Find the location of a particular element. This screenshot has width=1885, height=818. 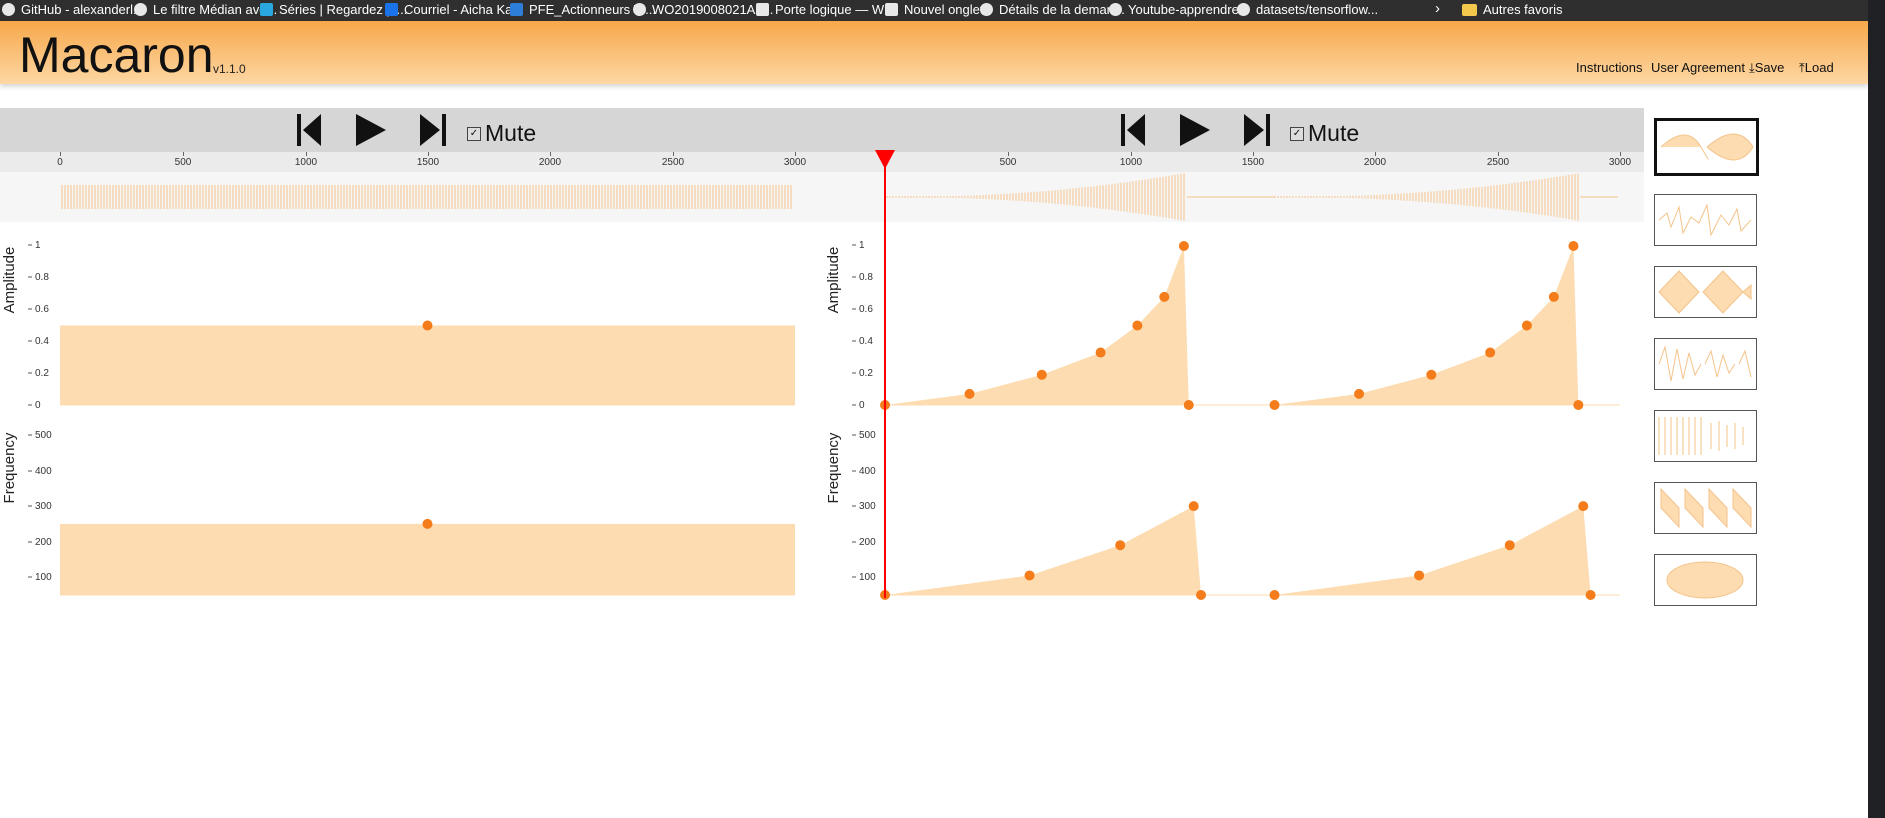

save-button: ⤓Save is located at coordinates (1766, 68).